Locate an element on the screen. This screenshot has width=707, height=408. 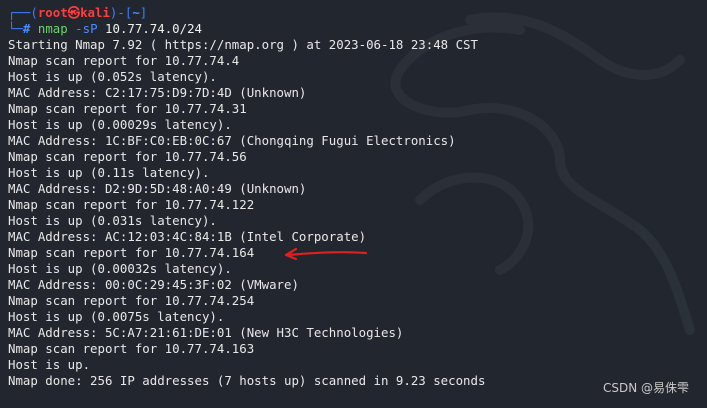
prompt-line: ┌──(root㉿kali)-[~] is located at coordinates (357, 13).